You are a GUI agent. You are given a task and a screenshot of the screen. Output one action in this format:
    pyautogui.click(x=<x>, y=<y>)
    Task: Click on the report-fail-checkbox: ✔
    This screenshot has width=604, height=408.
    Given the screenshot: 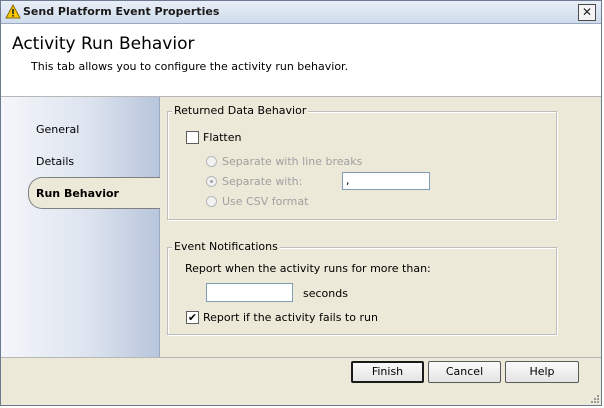 What is the action you would take?
    pyautogui.click(x=192, y=317)
    